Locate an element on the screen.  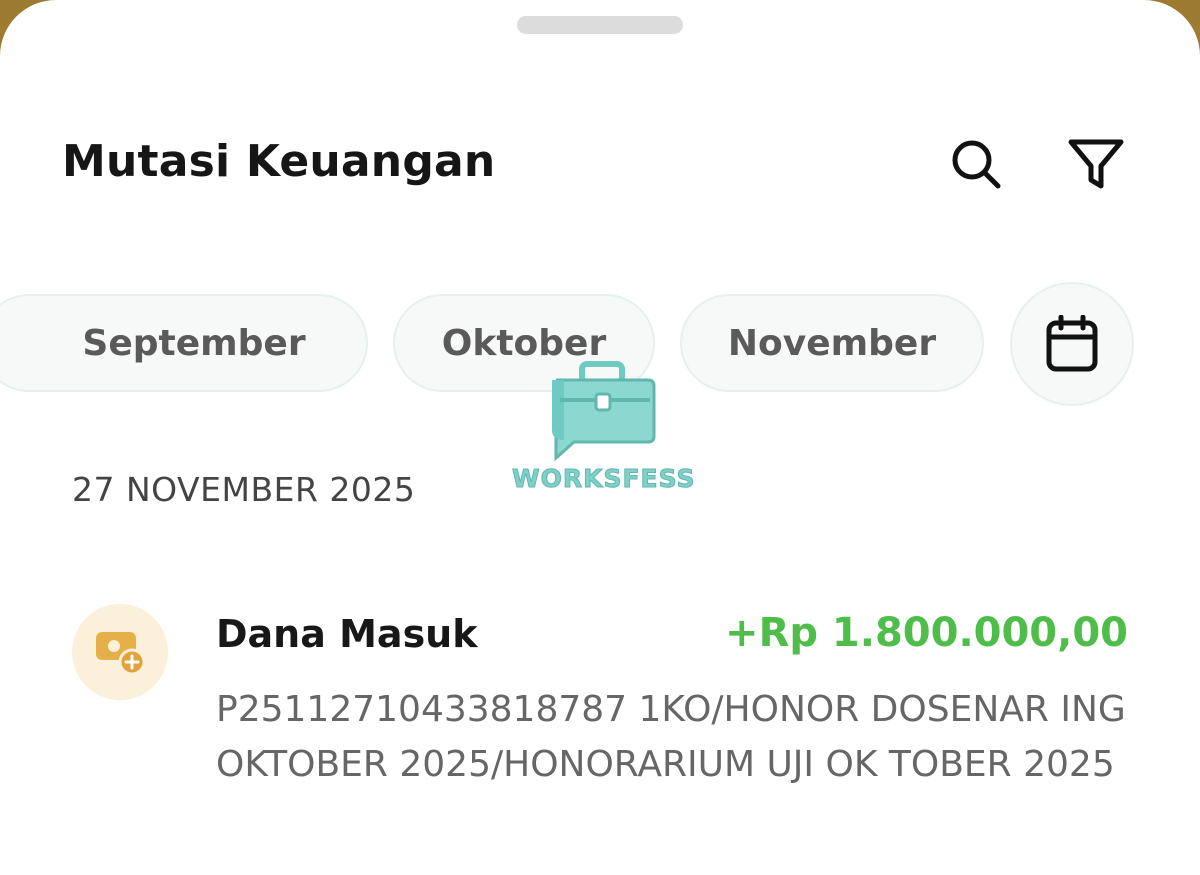
calendar-button is located at coordinates (1072, 344).